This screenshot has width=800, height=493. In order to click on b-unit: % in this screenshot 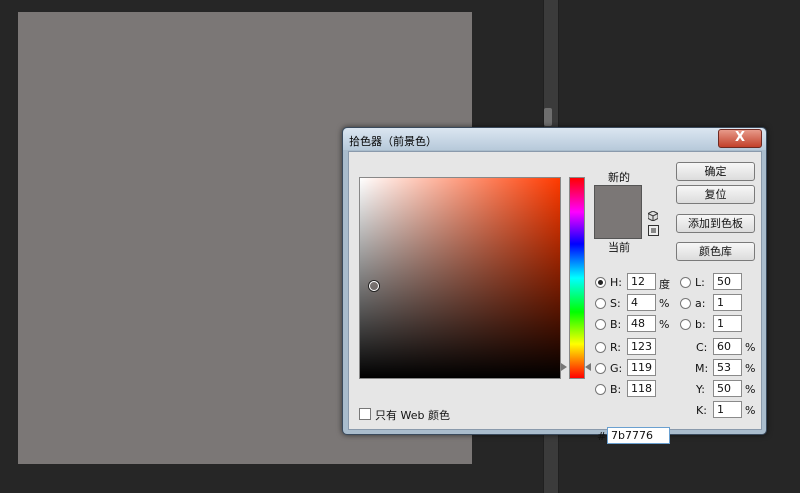, I will do `click(664, 324)`.